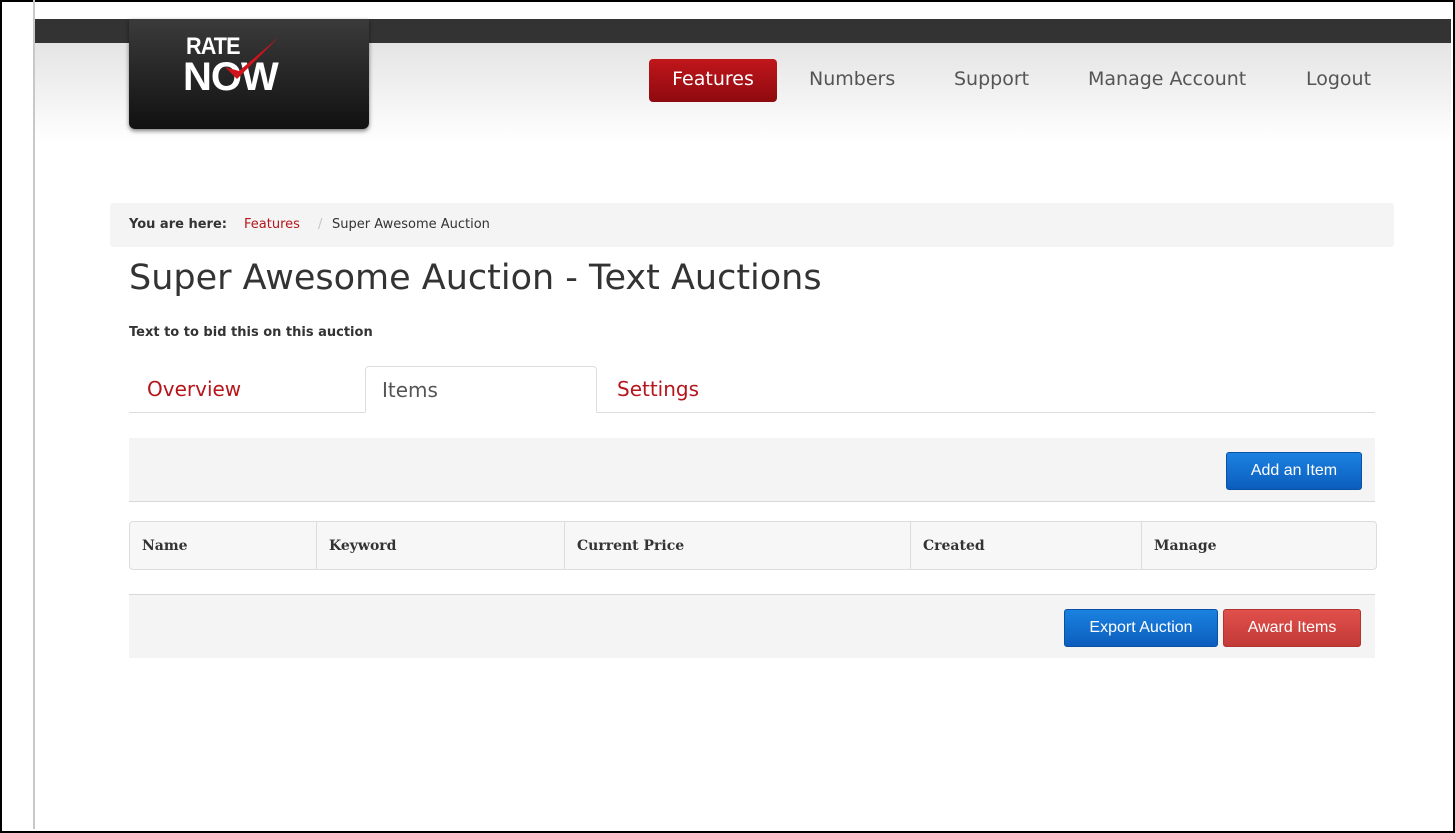 This screenshot has height=833, width=1455. What do you see at coordinates (1025, 545) in the screenshot?
I see `column-header-created: Created` at bounding box center [1025, 545].